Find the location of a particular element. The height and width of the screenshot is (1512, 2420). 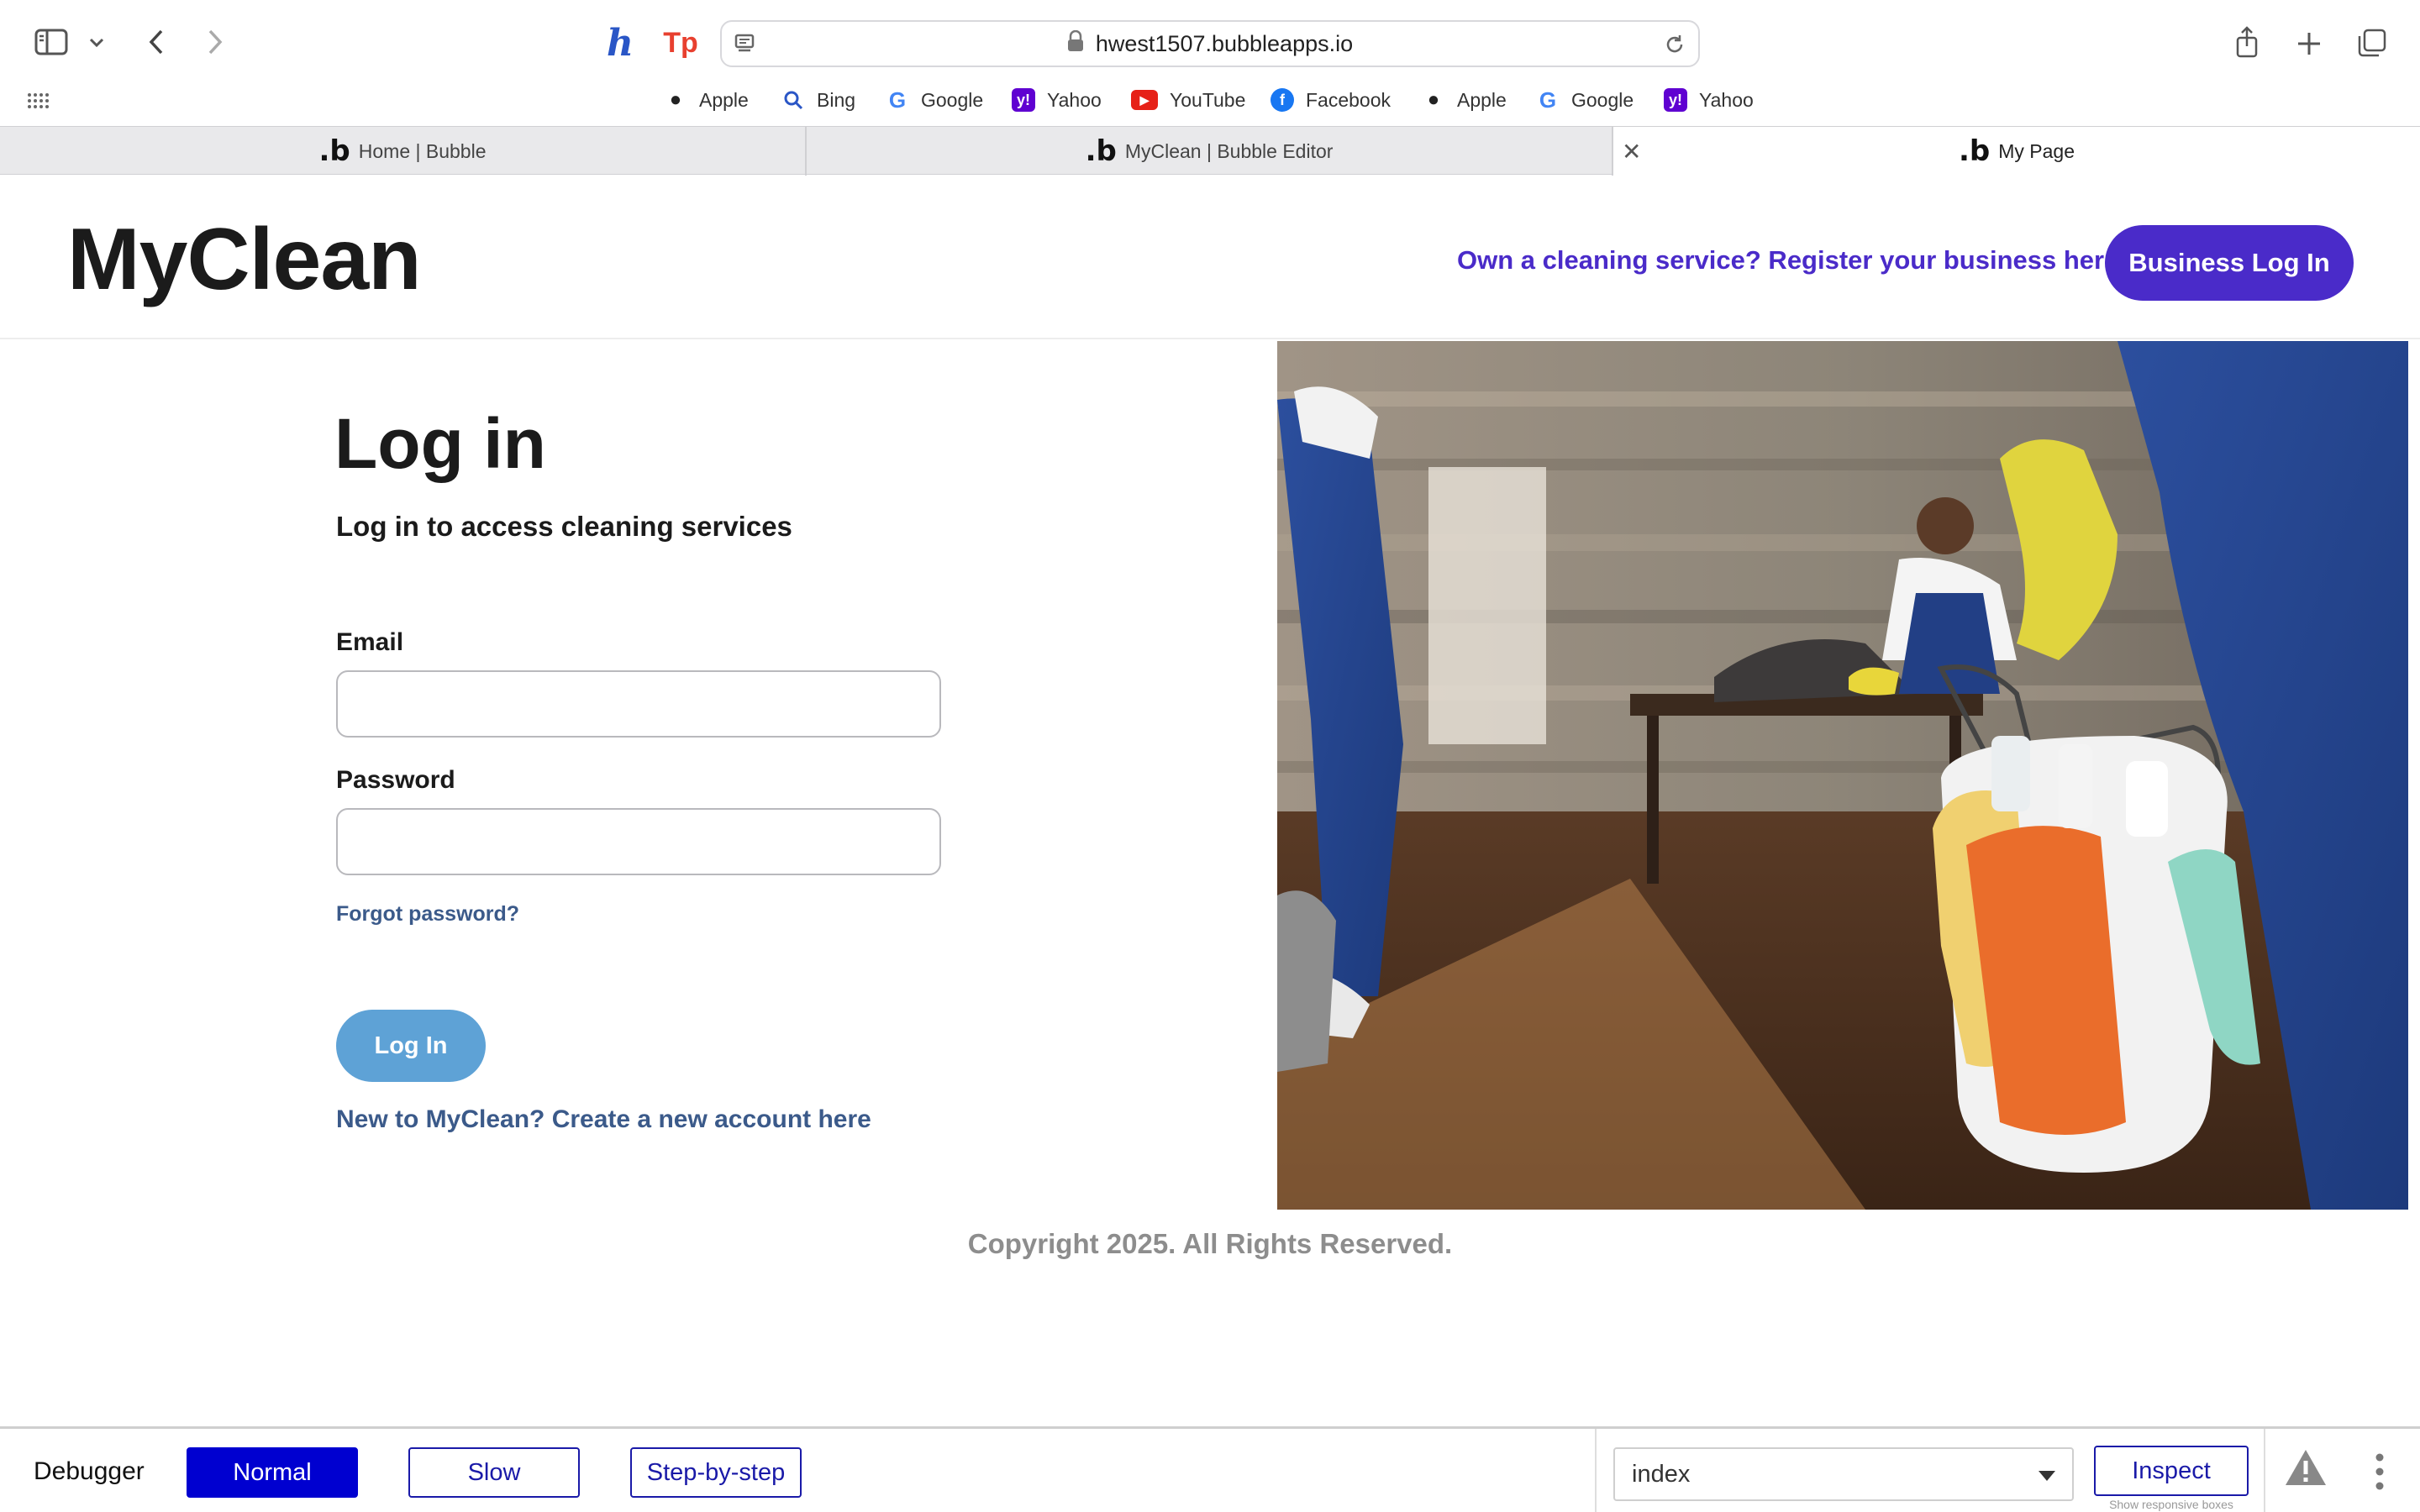

page-settings-icon is located at coordinates (746, 46).